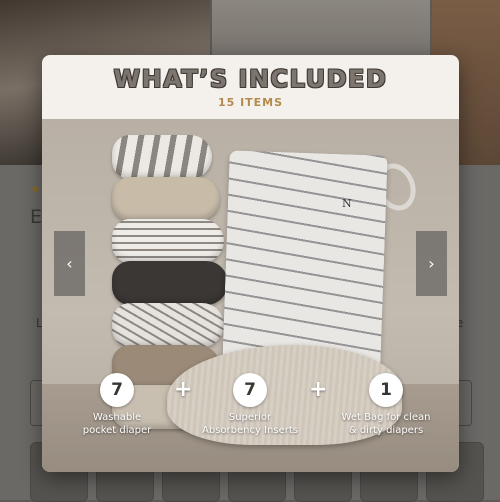  Describe the element at coordinates (386, 424) in the screenshot. I see `item-label: Wet Bag for clean & dirty diapers` at that location.